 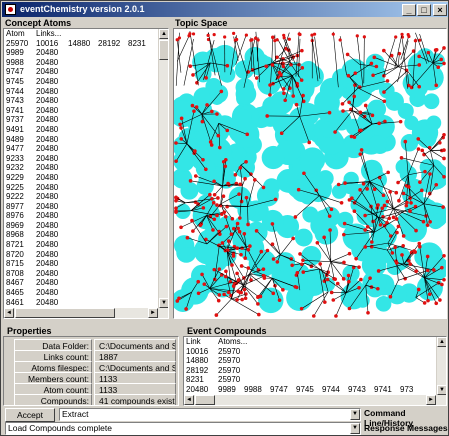 I want to click on compound-row: 20480 9989 9988 9747 9745 9744 9743 9741 973, so click(x=315, y=390).